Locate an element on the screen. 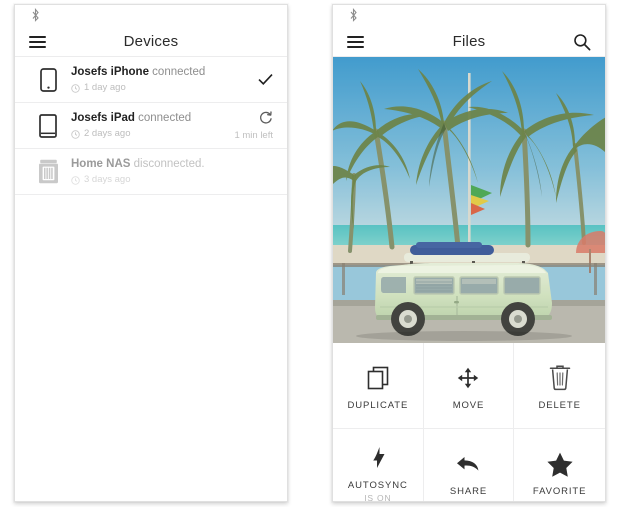 This screenshot has width=620, height=507. device-row: Josefs iPhone connected 1 day ago is located at coordinates (151, 80).